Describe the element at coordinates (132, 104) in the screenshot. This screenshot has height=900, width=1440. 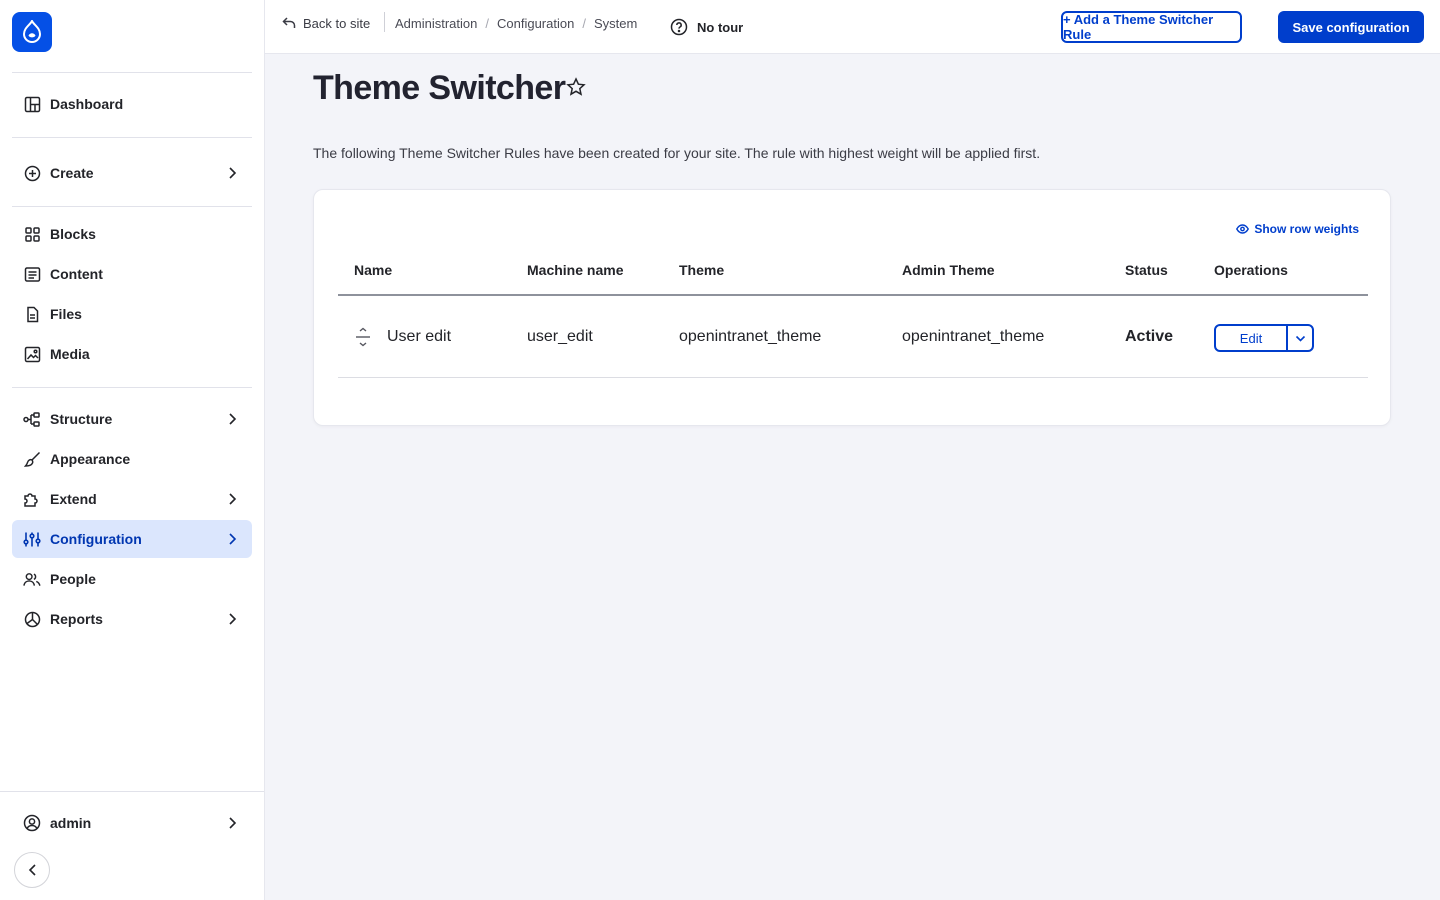
I see `sidebar-item-dashboard: Dashboard` at that location.